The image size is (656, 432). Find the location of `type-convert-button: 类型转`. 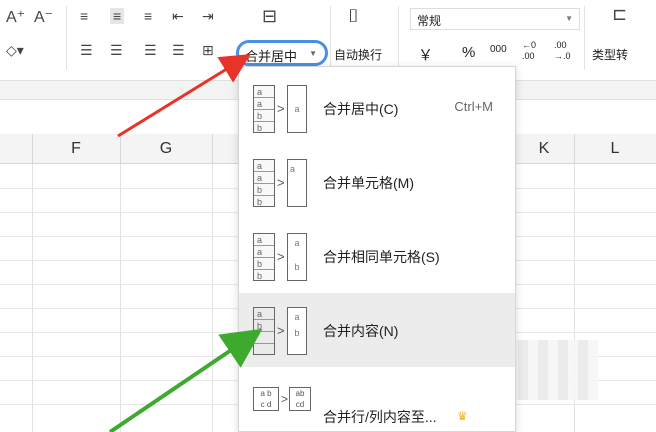

type-convert-button: 类型转 is located at coordinates (610, 54).